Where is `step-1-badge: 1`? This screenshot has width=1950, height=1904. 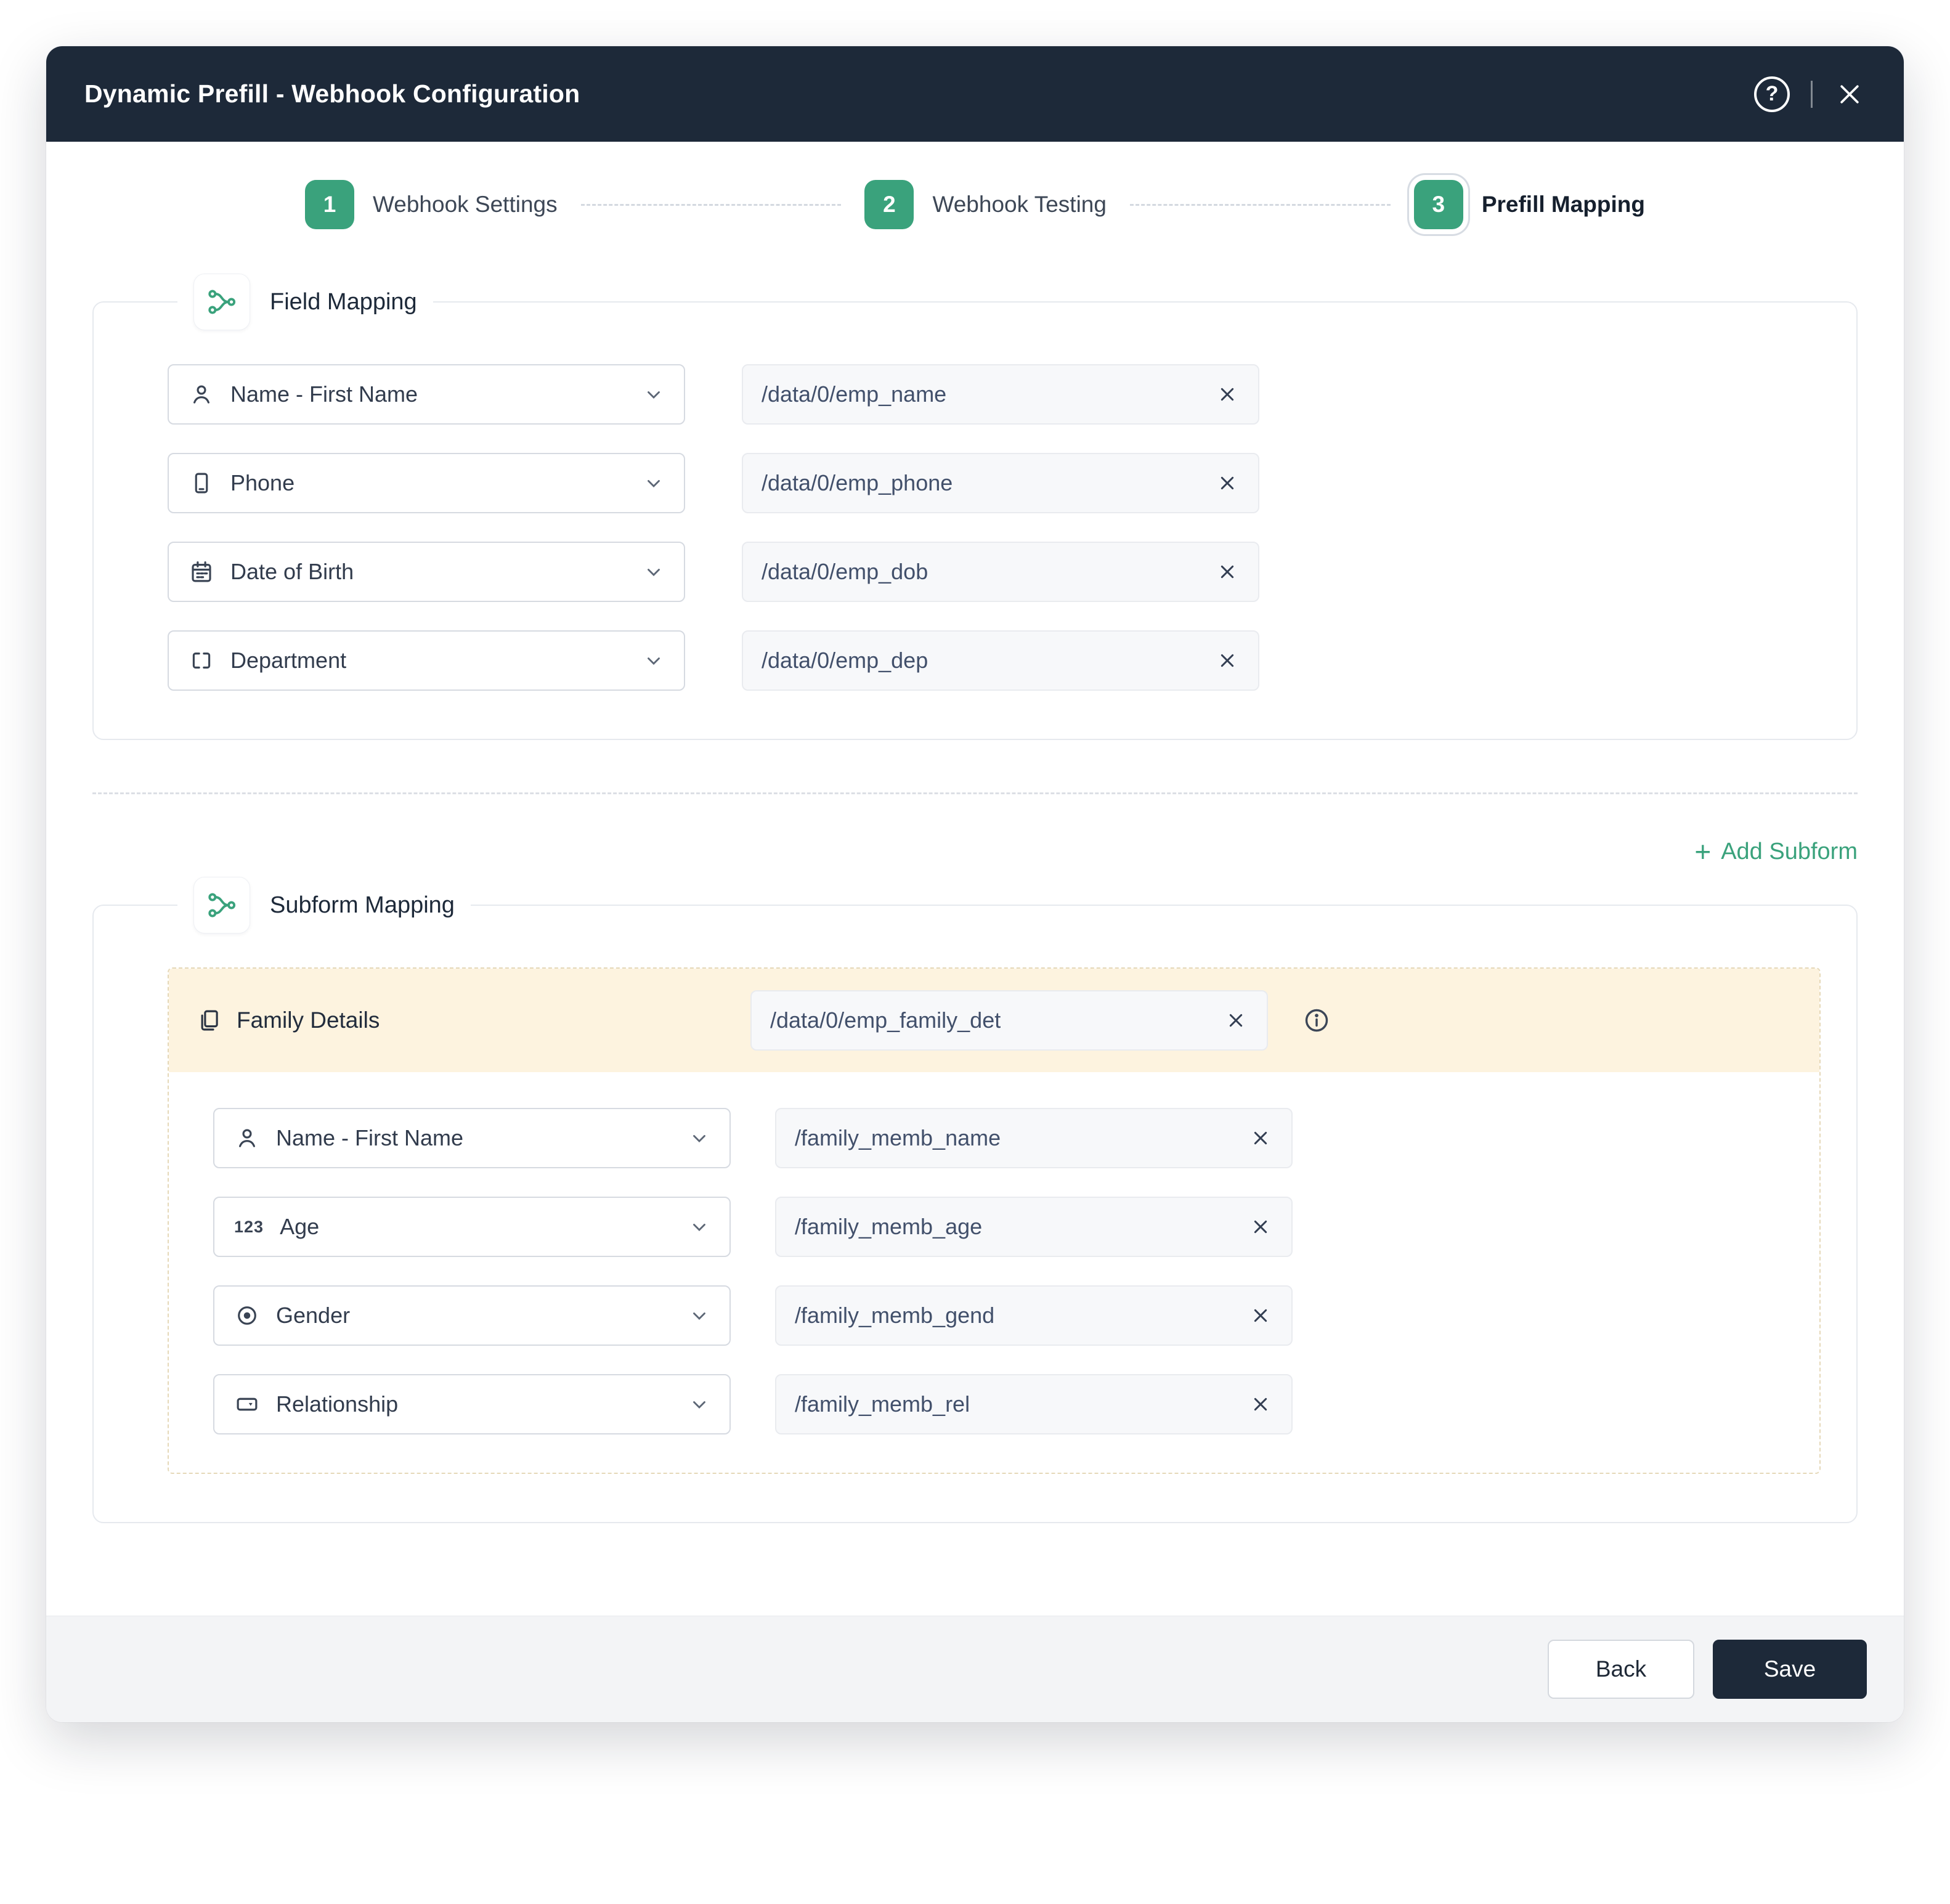
step-1-badge: 1 is located at coordinates (329, 204).